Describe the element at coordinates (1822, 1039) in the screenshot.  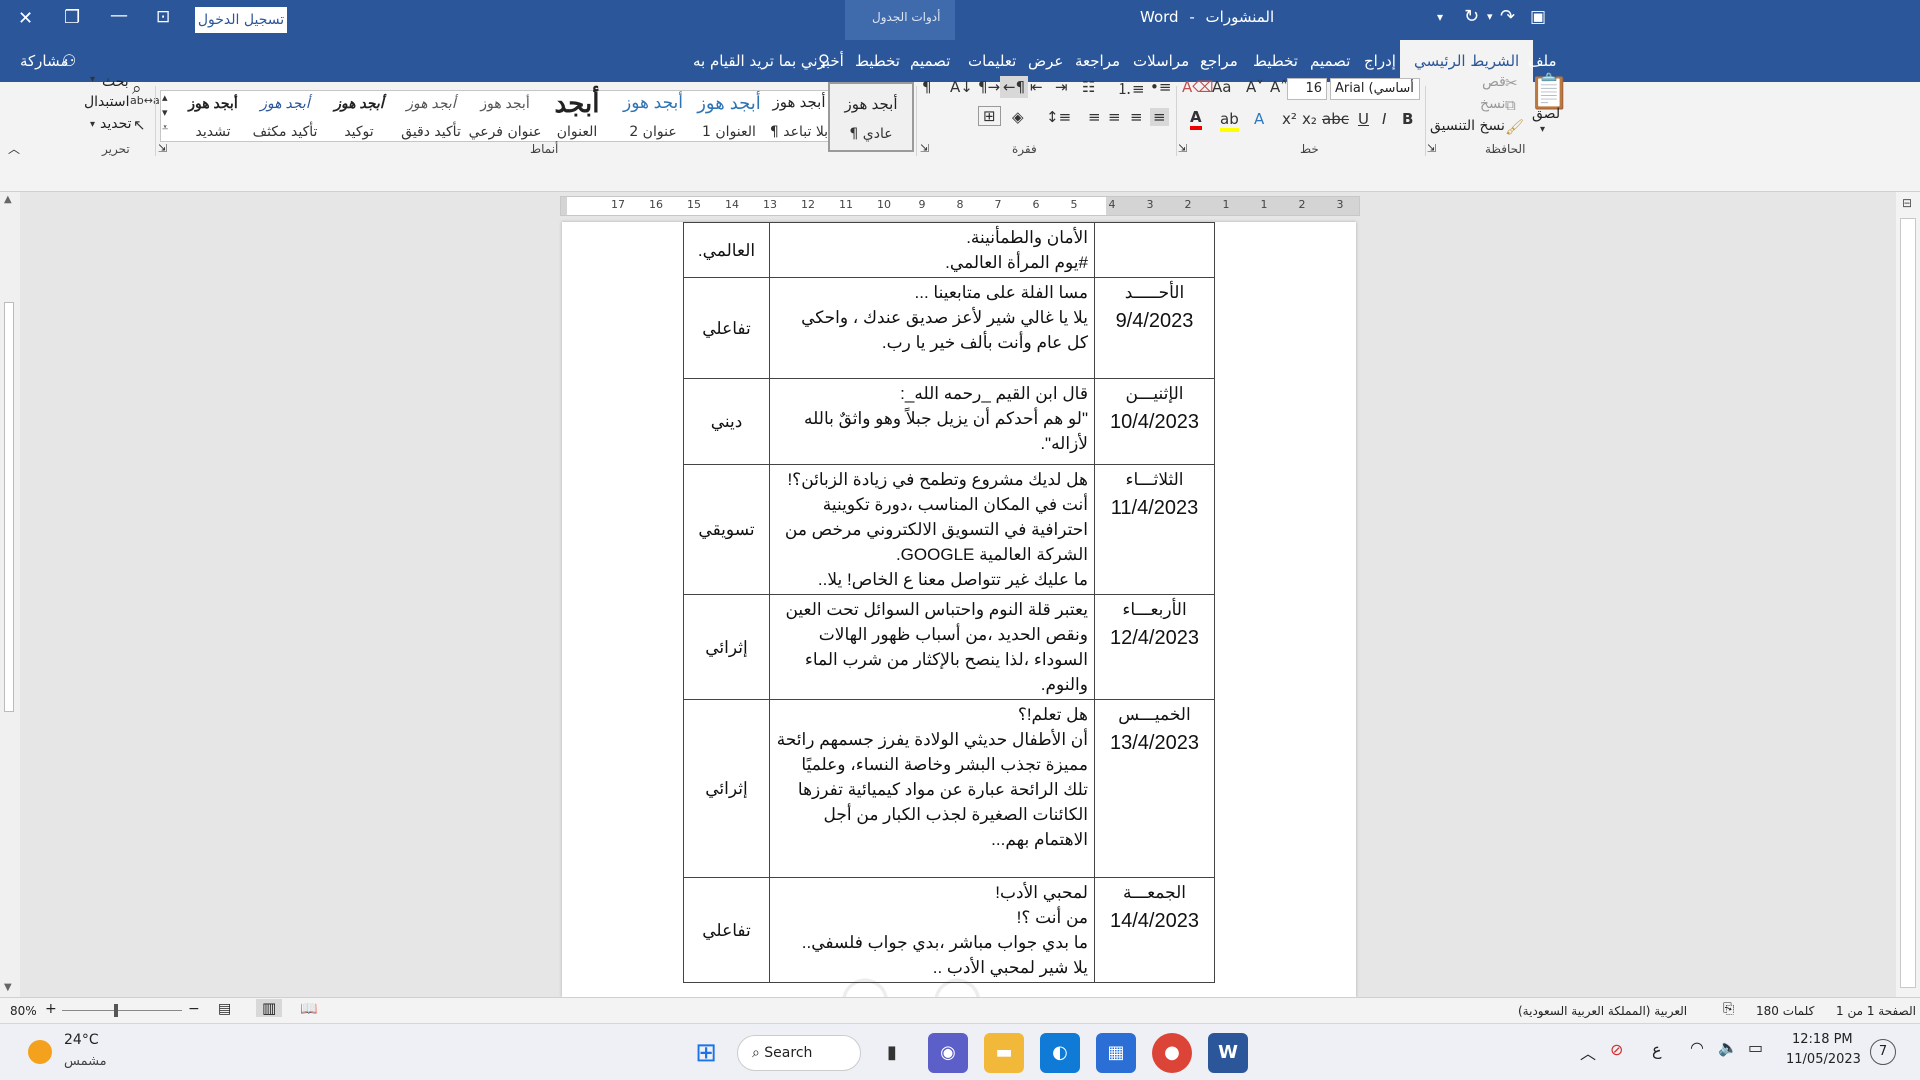
I see `clock-time: 12:18 PM` at that location.